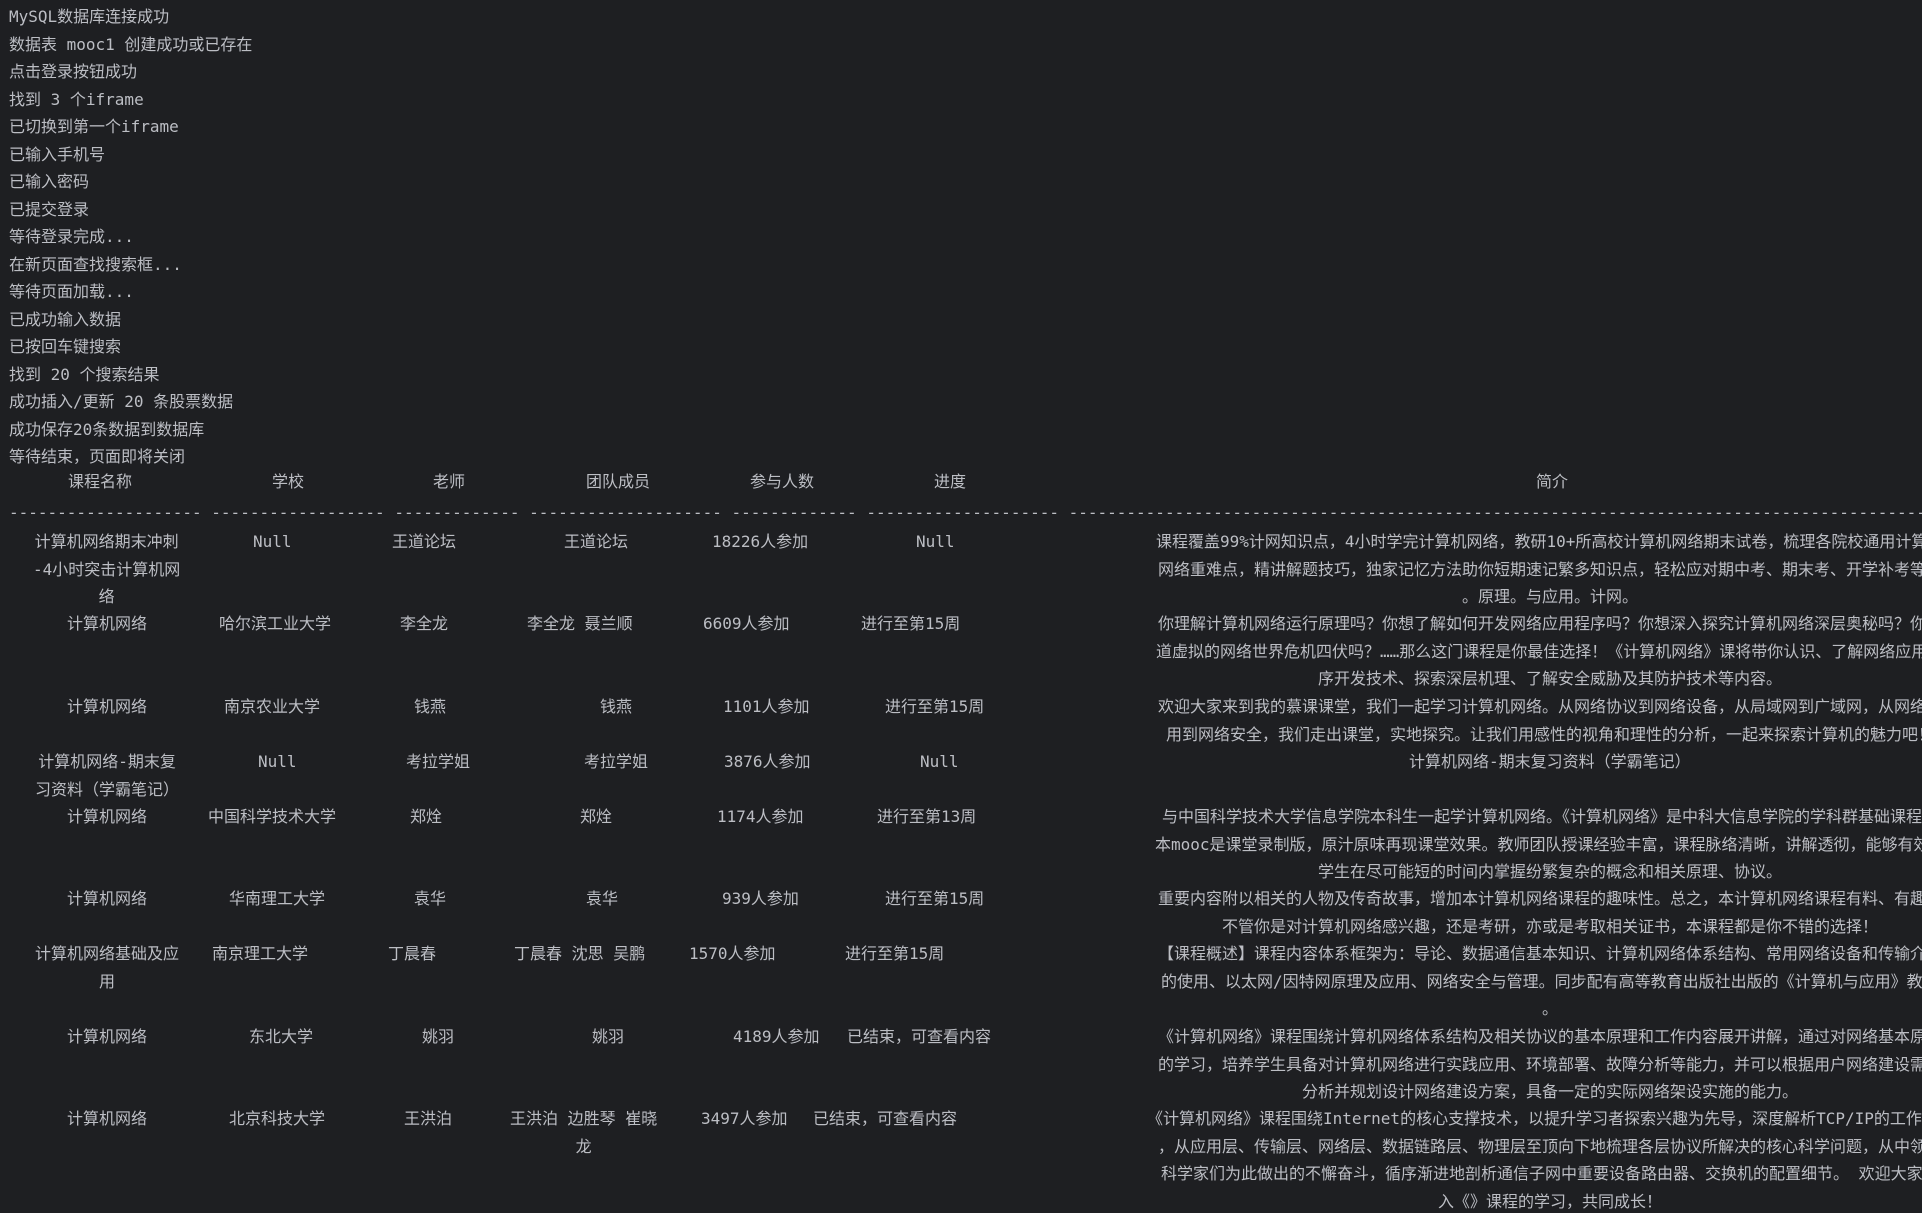 Image resolution: width=1922 pixels, height=1213 pixels. I want to click on cell-count-line: 939人参加, so click(760, 898).